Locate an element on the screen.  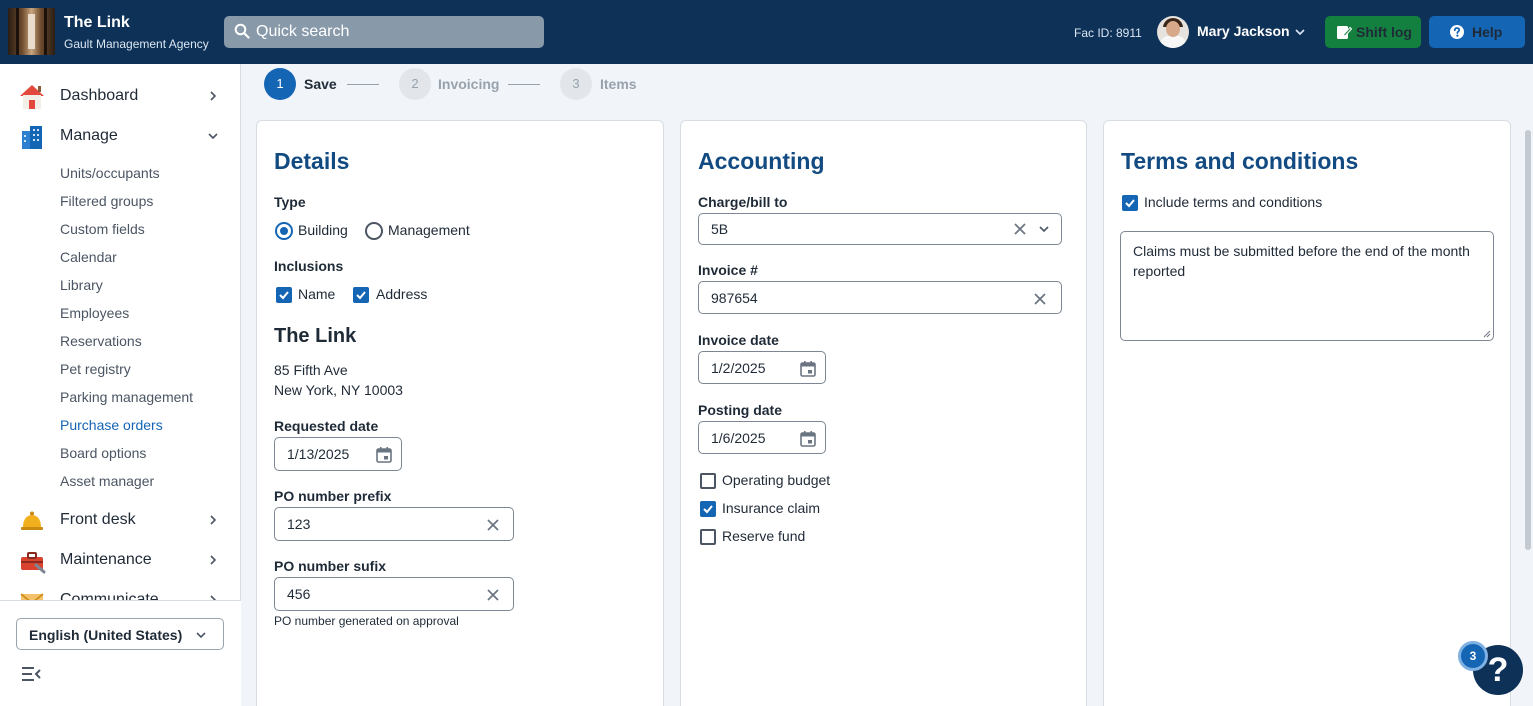
po-prefix-input: 123 is located at coordinates (394, 524).